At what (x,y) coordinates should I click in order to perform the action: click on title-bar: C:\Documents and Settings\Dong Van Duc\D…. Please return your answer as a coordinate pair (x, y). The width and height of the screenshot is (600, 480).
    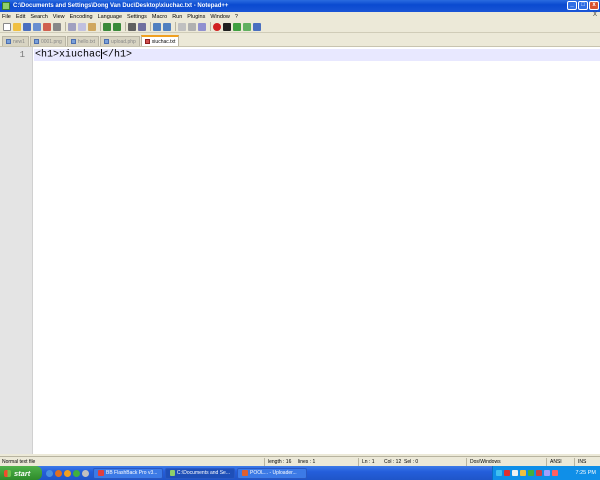
    Looking at the image, I should click on (300, 6).